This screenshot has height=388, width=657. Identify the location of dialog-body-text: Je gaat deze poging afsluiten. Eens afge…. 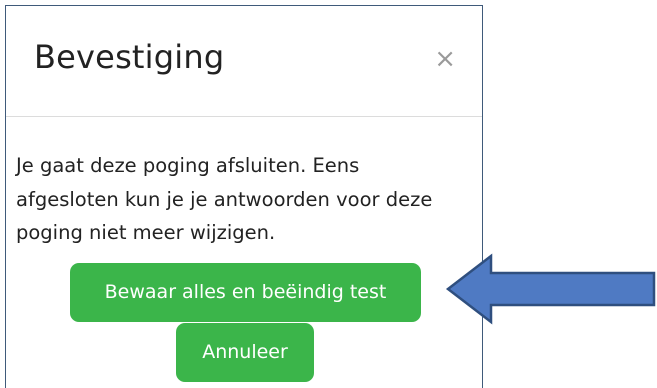
(224, 199).